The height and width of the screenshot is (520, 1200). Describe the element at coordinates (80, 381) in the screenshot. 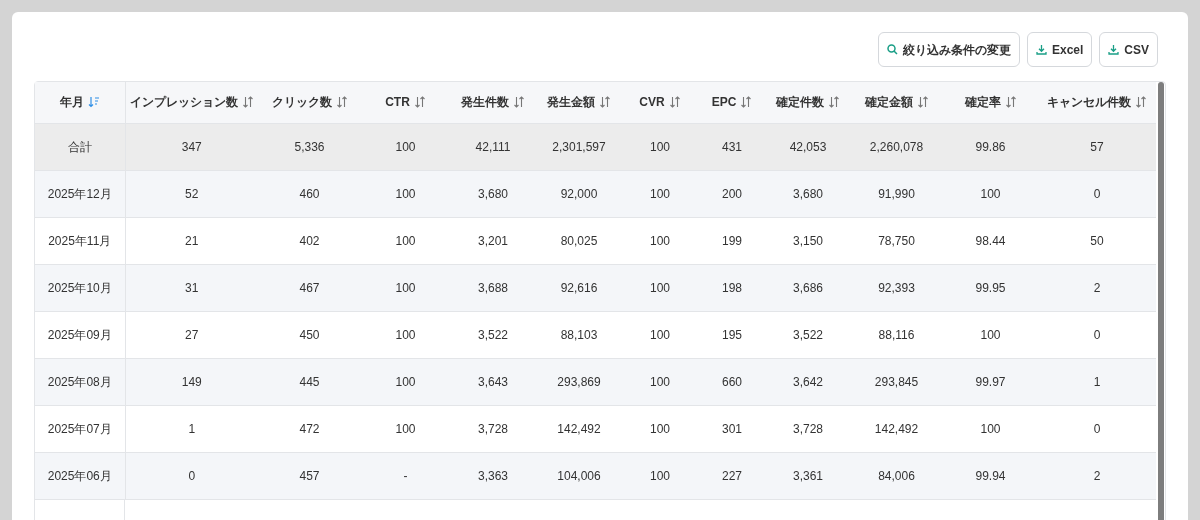

I see `month-cell: 2025年08月` at that location.